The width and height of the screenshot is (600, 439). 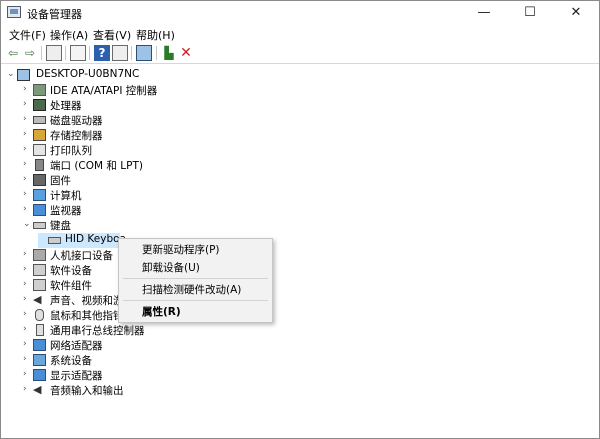 What do you see at coordinates (54, 14) in the screenshot?
I see `window-title: 设备管理器` at bounding box center [54, 14].